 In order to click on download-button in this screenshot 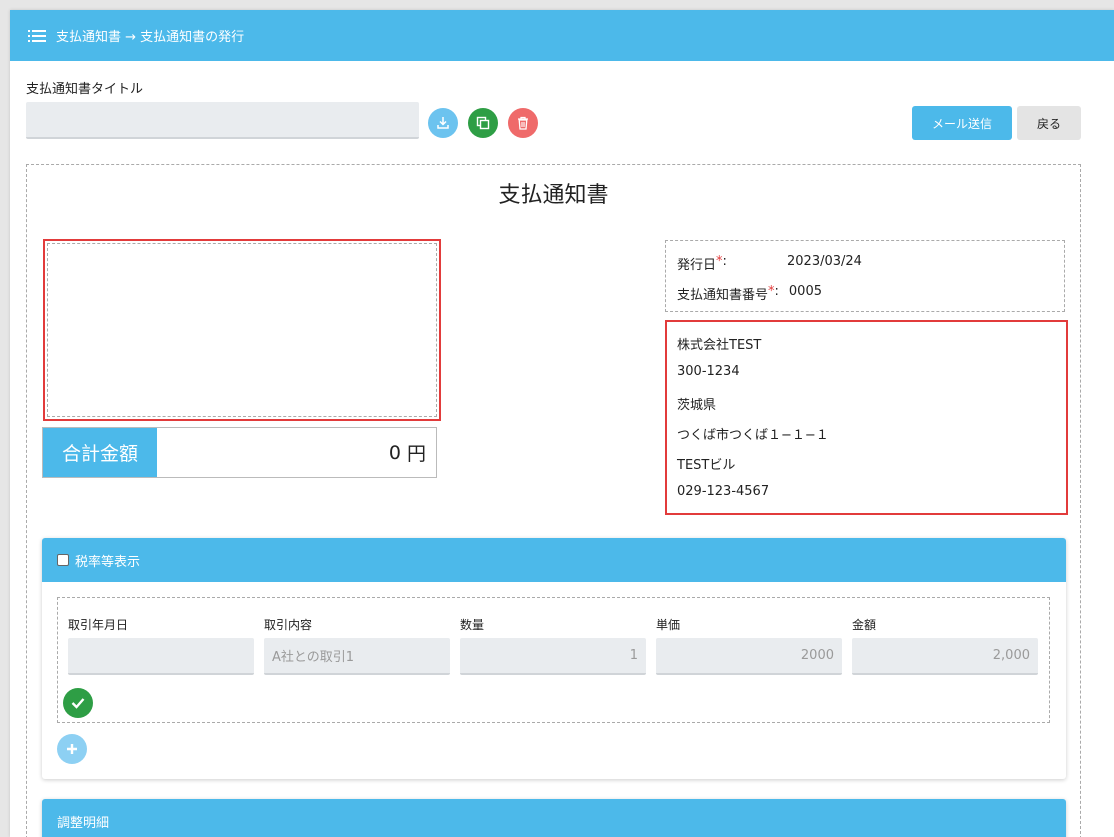, I will do `click(443, 123)`.